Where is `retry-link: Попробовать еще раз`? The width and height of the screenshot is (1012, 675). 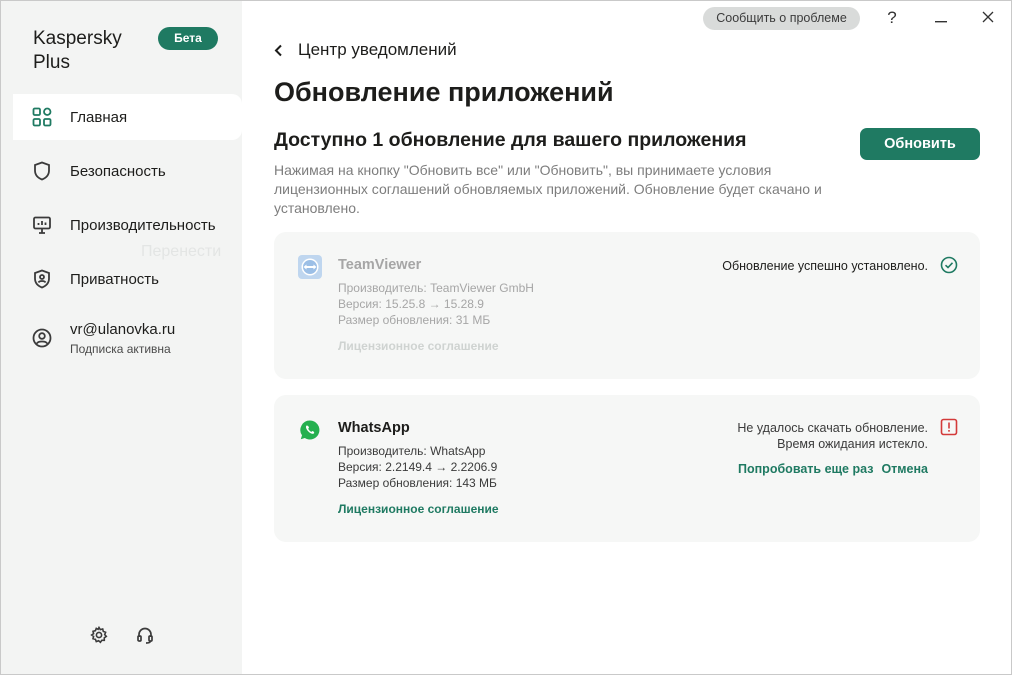
retry-link: Попробовать еще раз is located at coordinates (805, 469).